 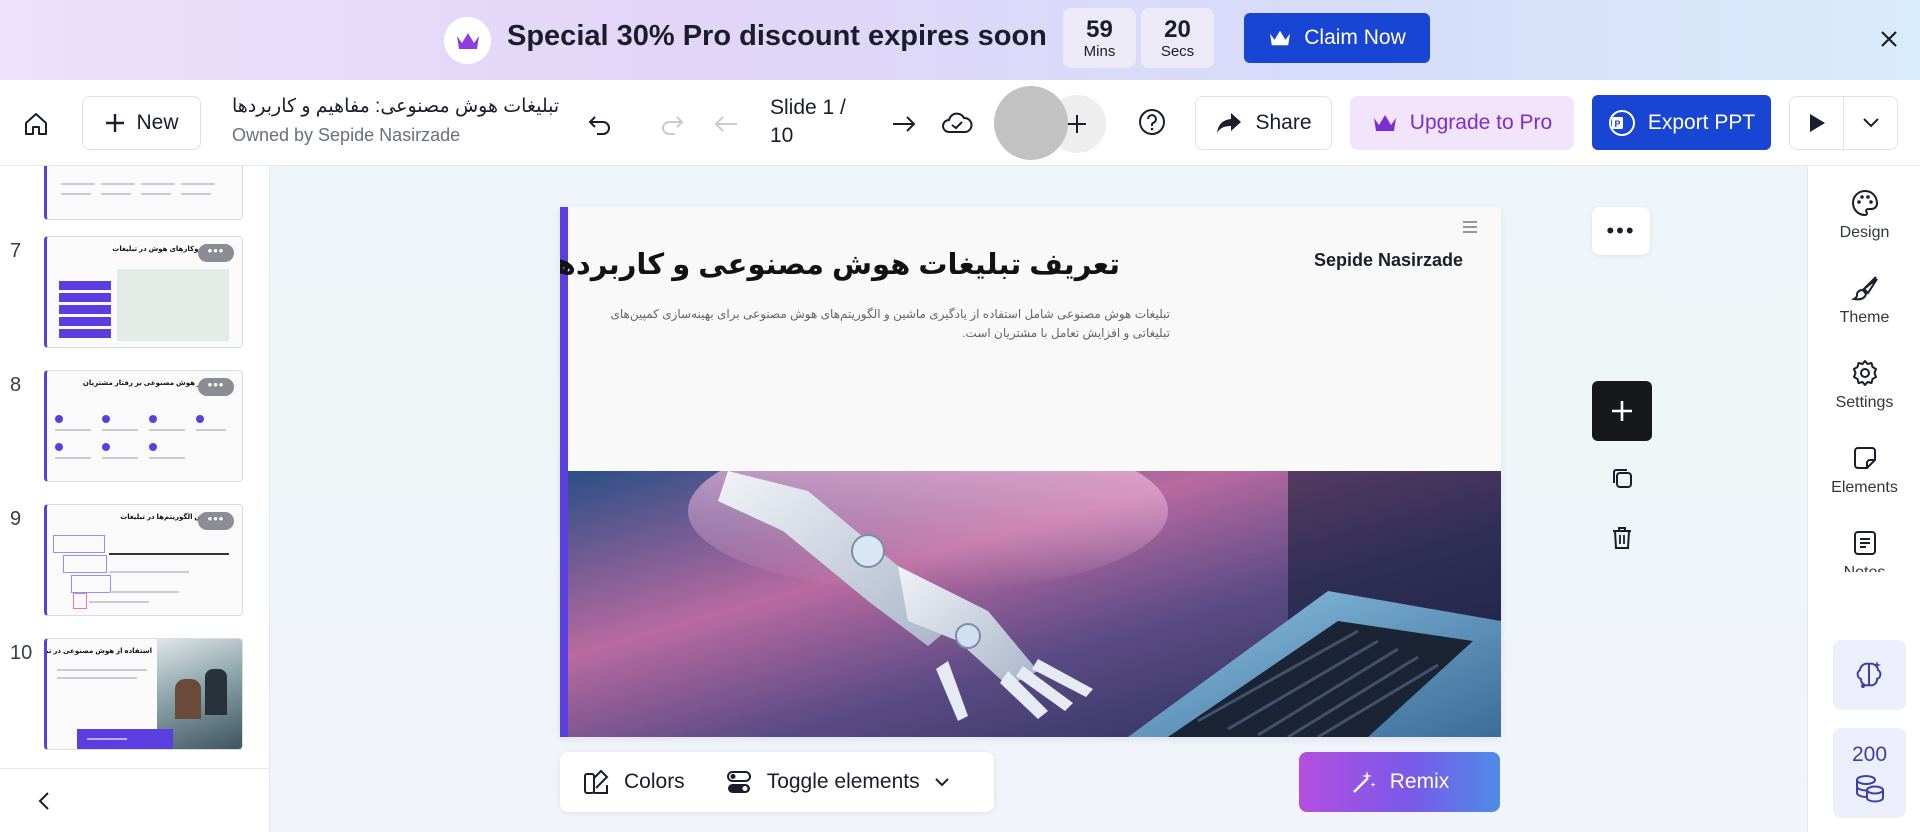 I want to click on design-tool: Design, so click(x=1864, y=215).